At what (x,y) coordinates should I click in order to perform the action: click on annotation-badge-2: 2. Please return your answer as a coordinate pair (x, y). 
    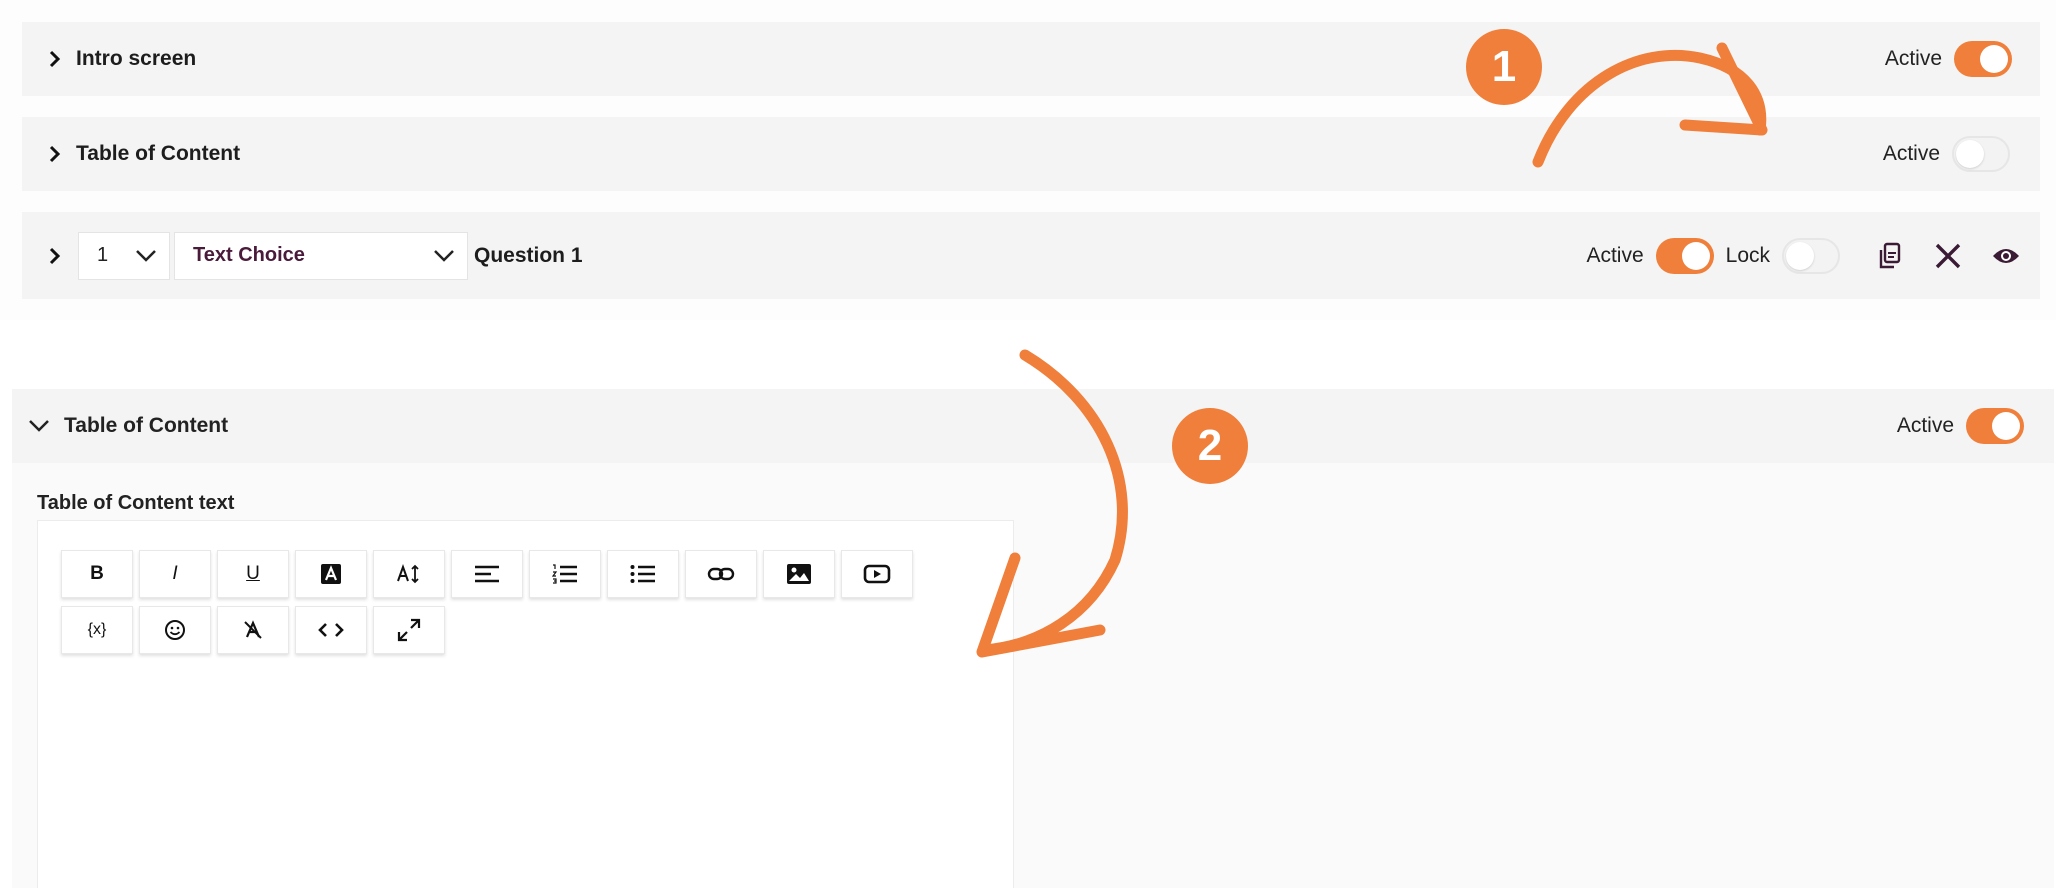
    Looking at the image, I should click on (1210, 446).